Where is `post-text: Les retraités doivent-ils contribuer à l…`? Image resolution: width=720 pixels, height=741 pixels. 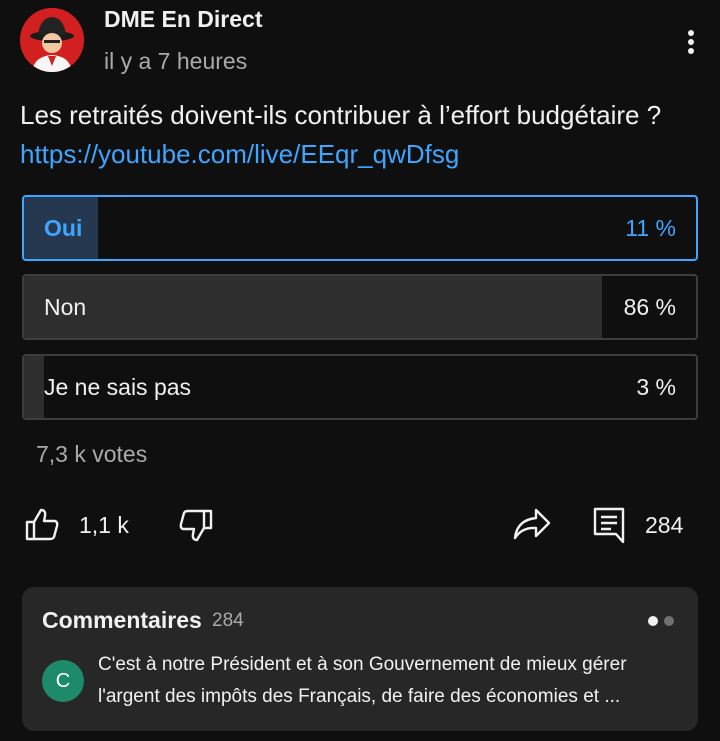 post-text: Les retraités doivent-ils contribuer à l… is located at coordinates (362, 135).